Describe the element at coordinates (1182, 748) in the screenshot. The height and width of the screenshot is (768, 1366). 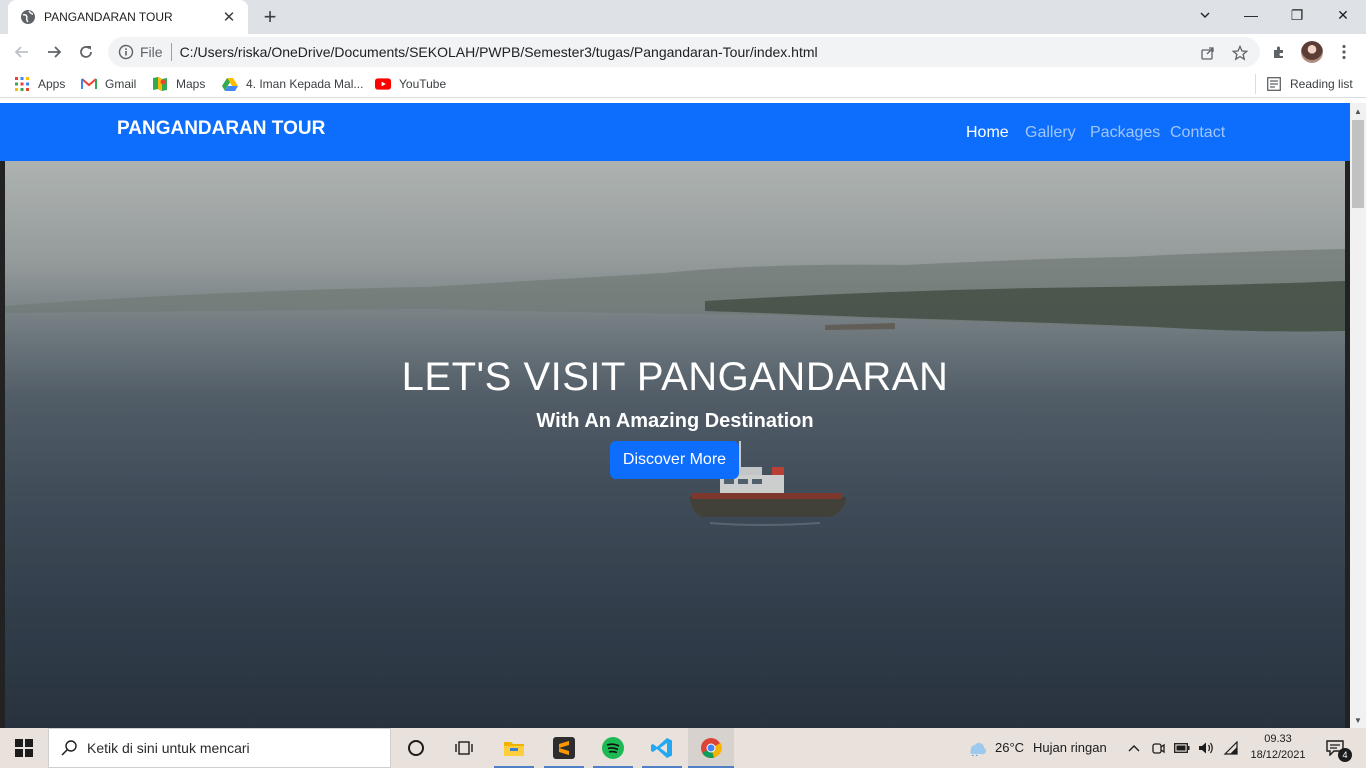
I see `battery-icon` at that location.